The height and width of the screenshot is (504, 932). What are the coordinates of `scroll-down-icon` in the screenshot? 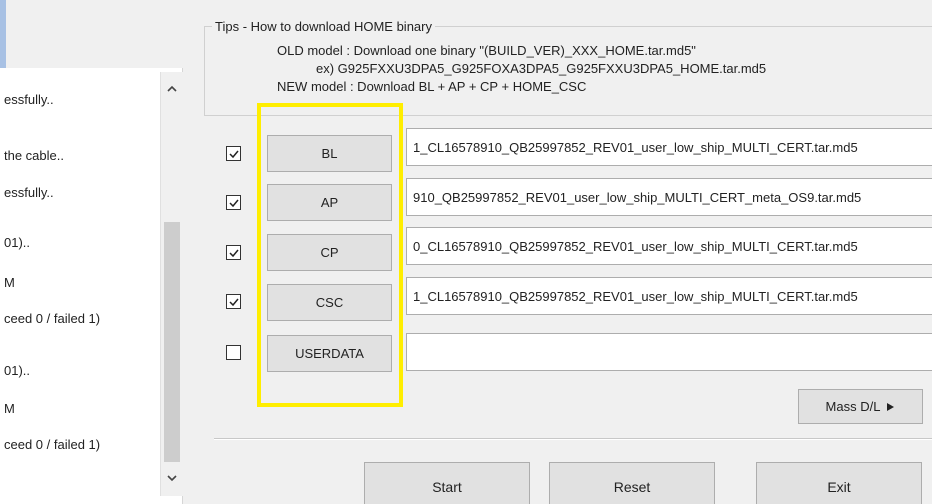 It's located at (172, 478).